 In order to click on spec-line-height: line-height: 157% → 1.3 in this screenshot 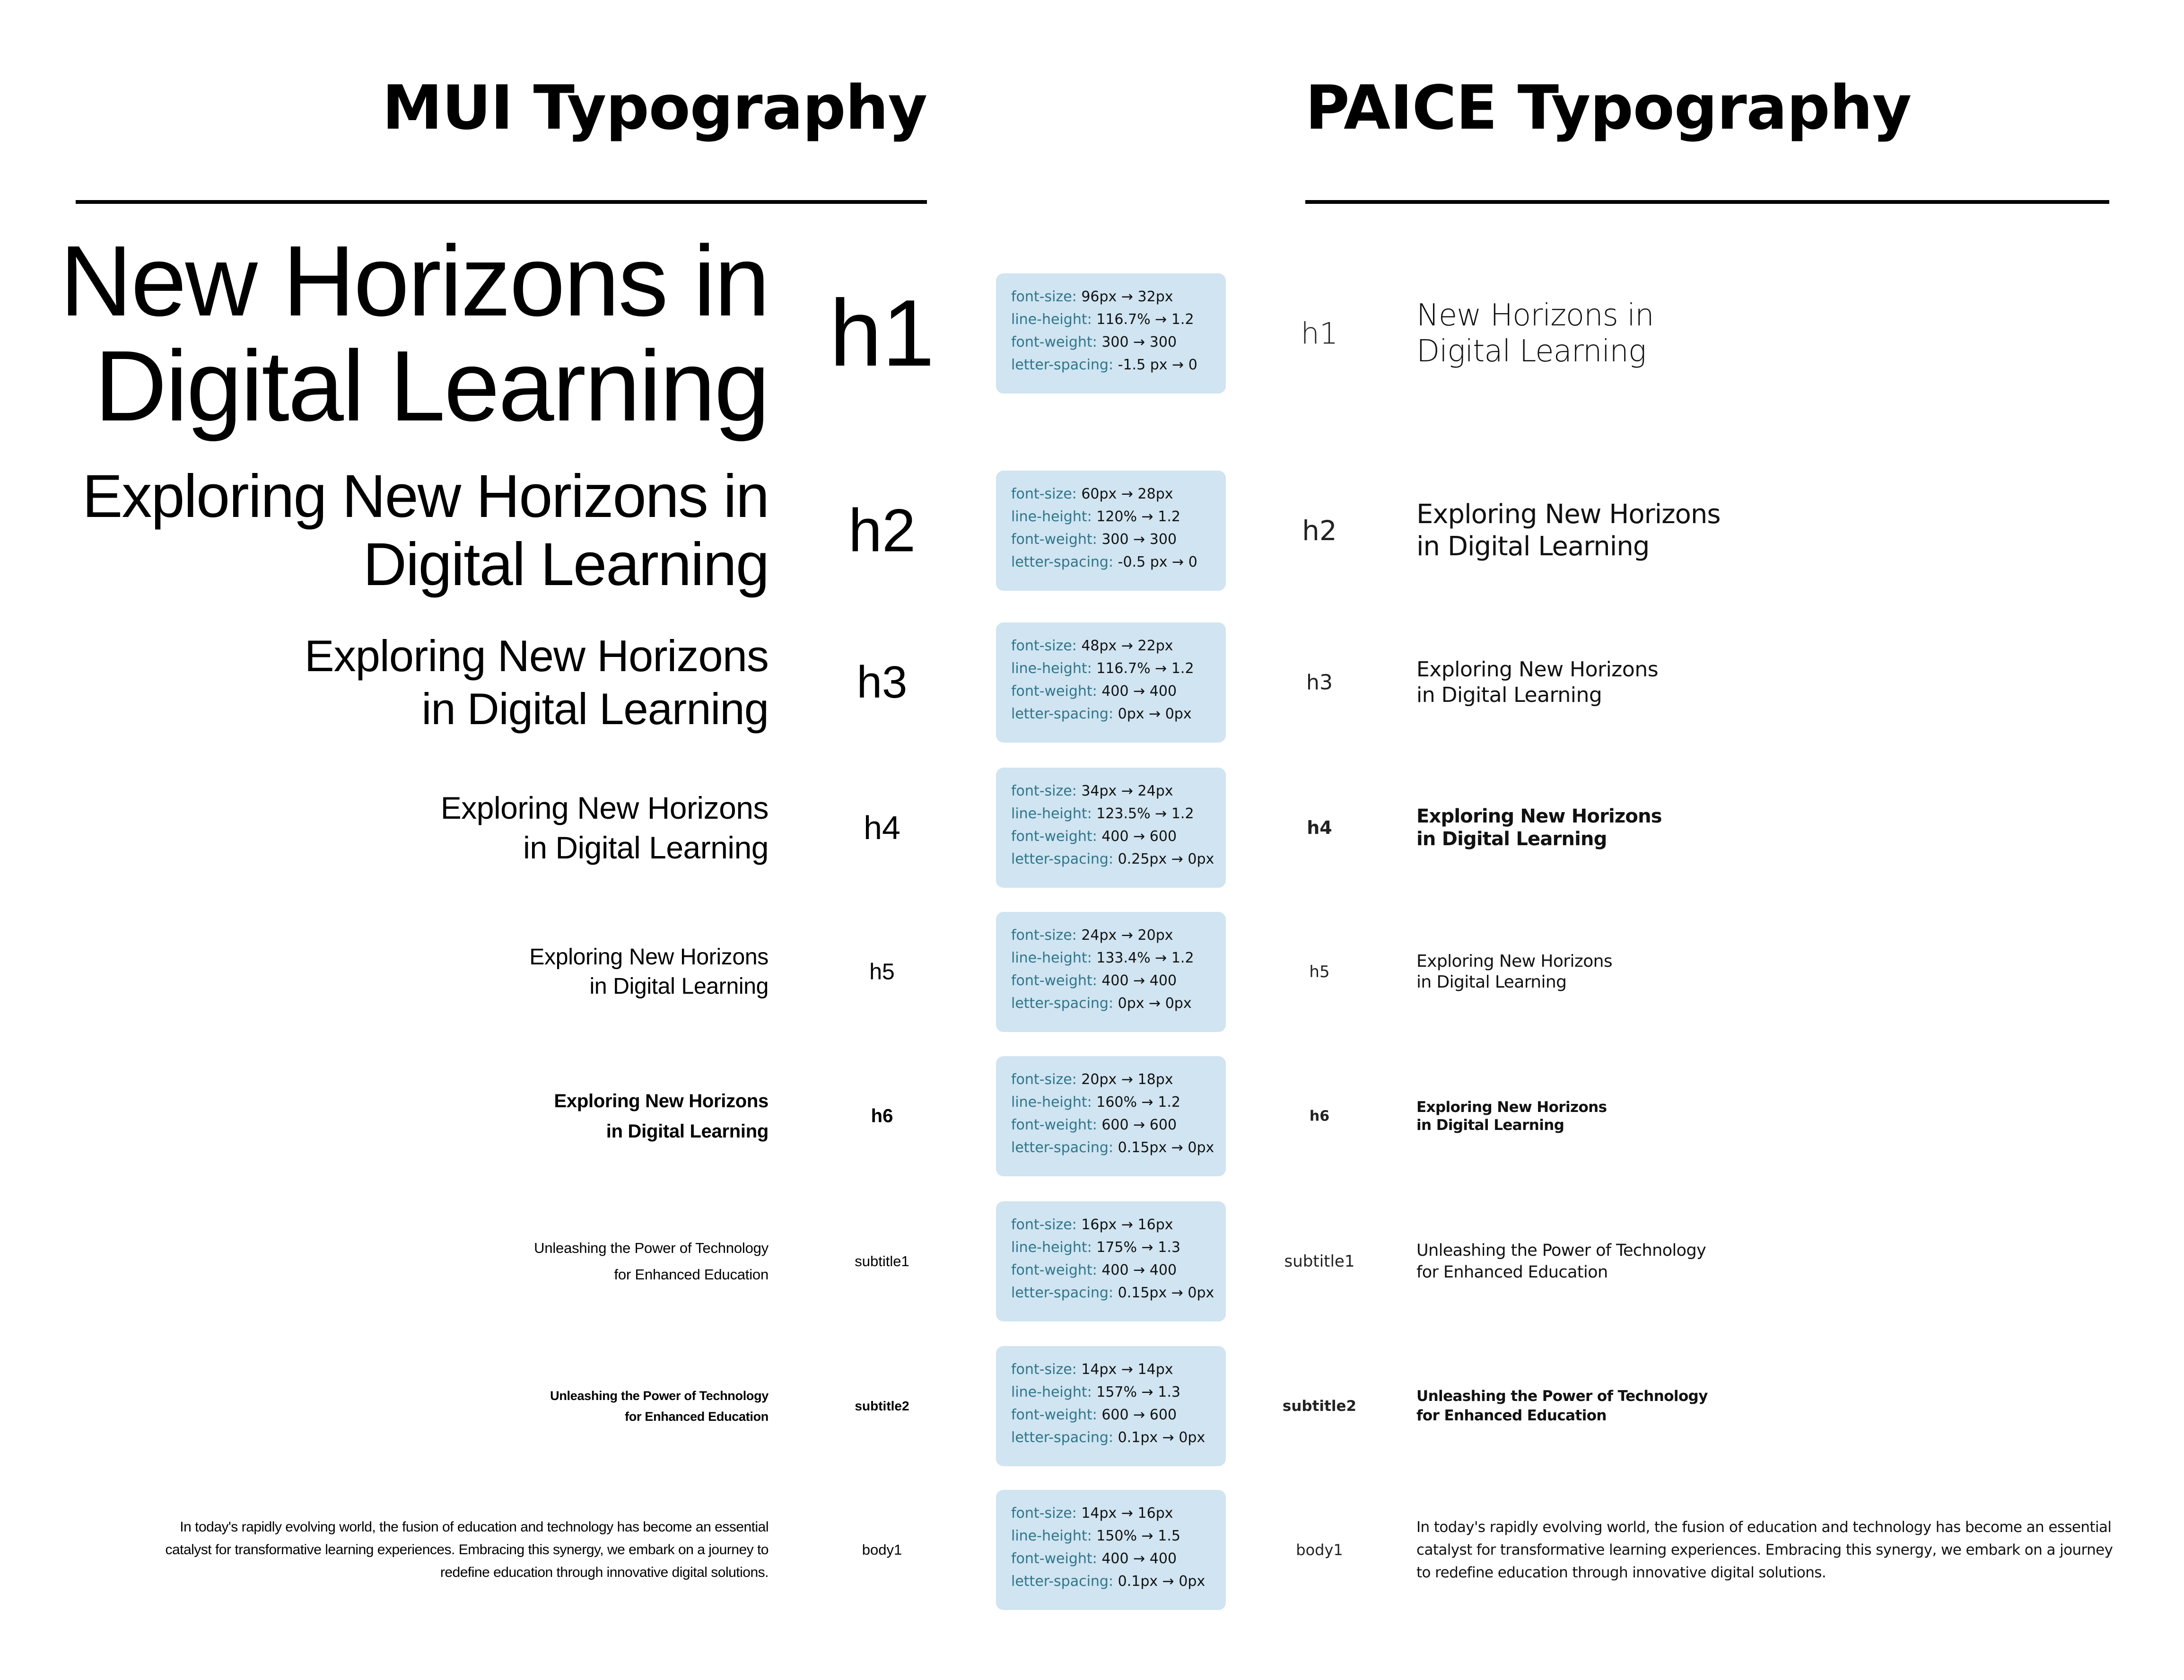, I will do `click(1095, 1392)`.